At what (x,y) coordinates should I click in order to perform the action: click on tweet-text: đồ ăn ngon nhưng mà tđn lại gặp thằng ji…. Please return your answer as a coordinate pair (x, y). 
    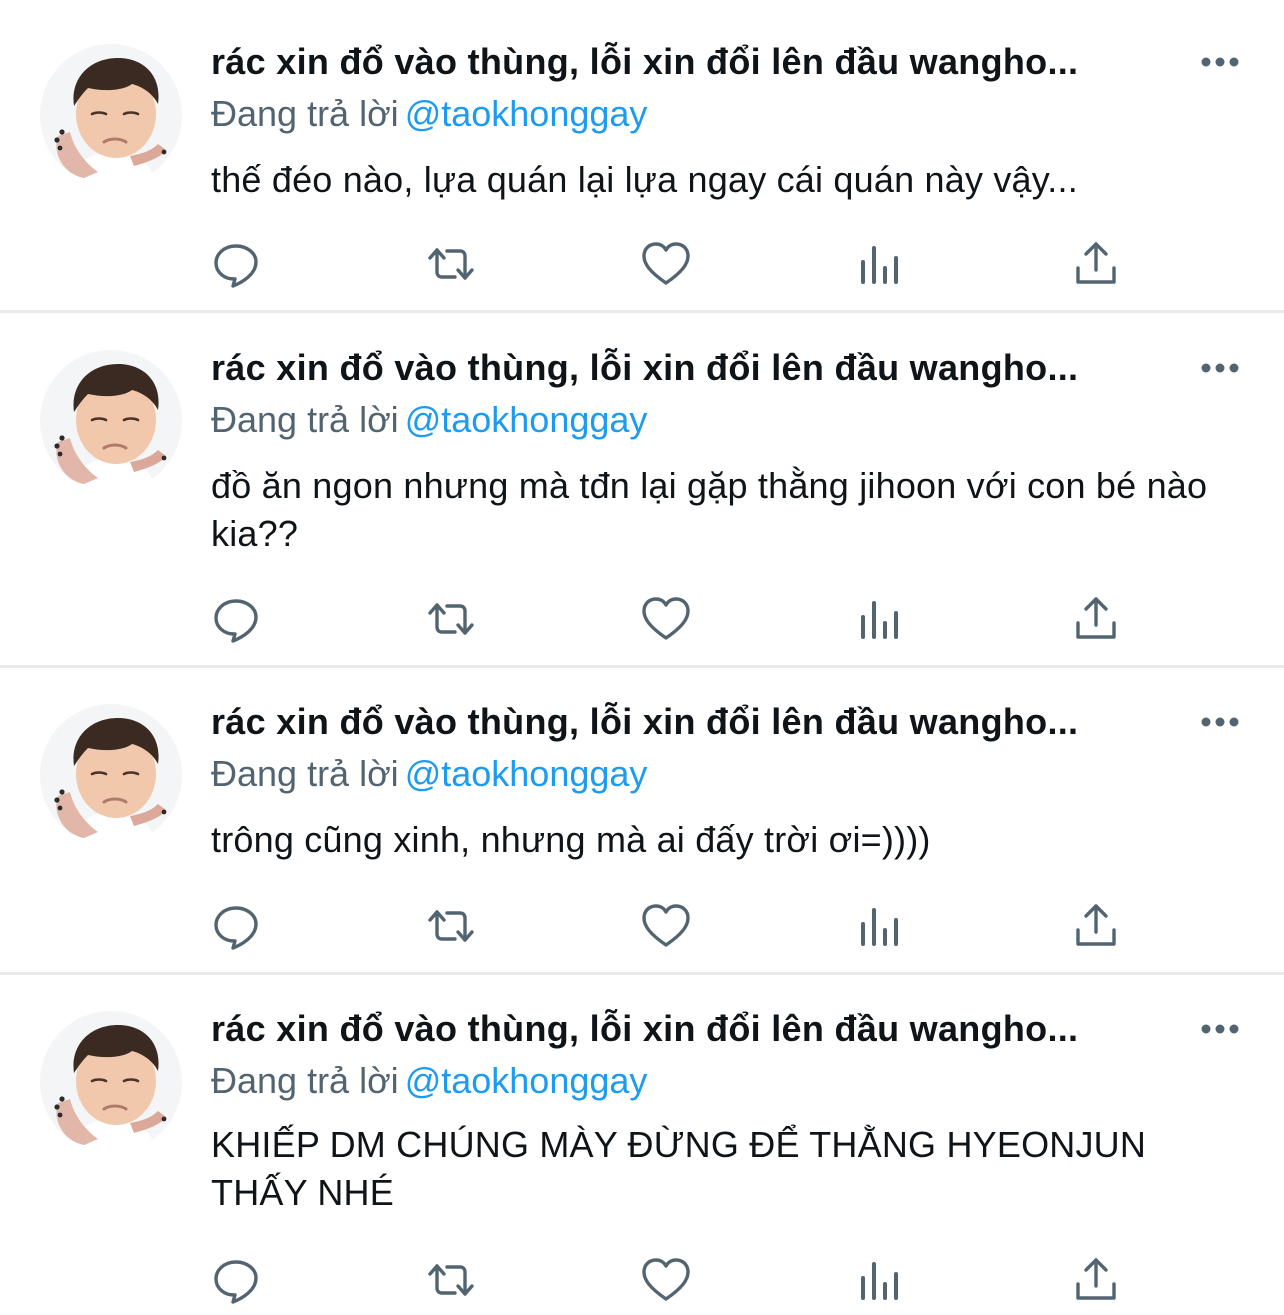
    Looking at the image, I should click on (709, 509).